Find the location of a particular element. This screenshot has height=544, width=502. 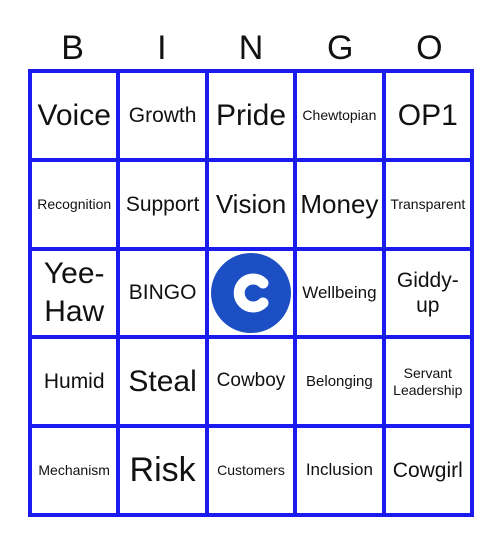

header-letter-n: N is located at coordinates (251, 48).